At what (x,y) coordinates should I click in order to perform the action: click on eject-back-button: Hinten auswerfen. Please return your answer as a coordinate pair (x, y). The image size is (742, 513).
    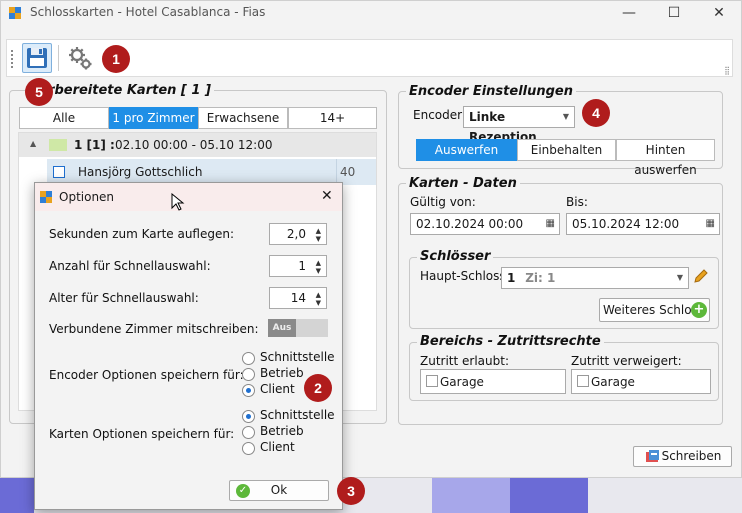
    Looking at the image, I should click on (665, 158).